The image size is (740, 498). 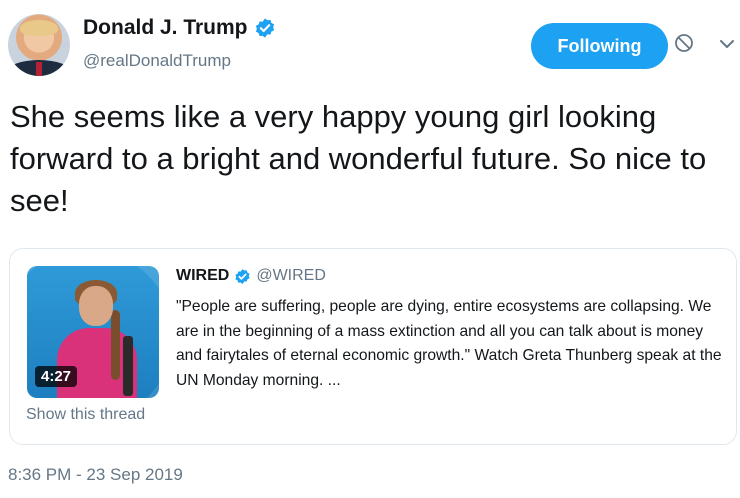 I want to click on author-name-row: Donald J. Trump, so click(x=179, y=28).